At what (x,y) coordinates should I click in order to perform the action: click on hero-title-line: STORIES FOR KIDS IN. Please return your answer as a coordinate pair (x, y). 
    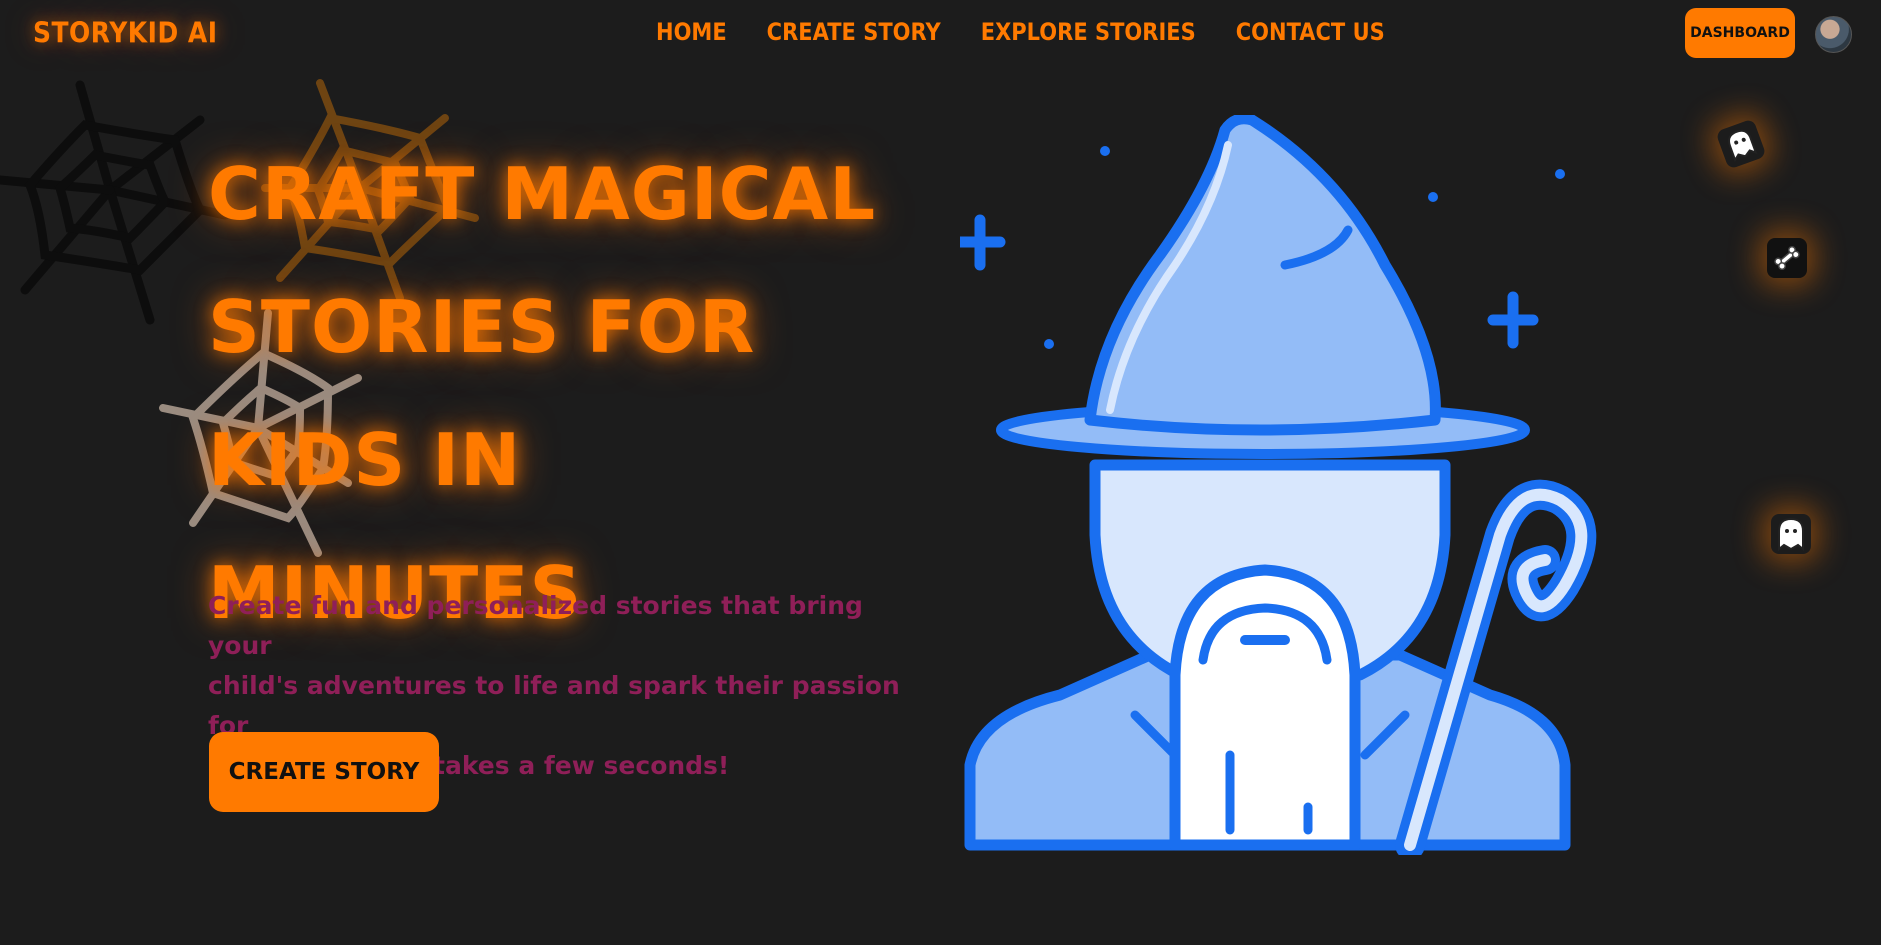
    Looking at the image, I should click on (482, 393).